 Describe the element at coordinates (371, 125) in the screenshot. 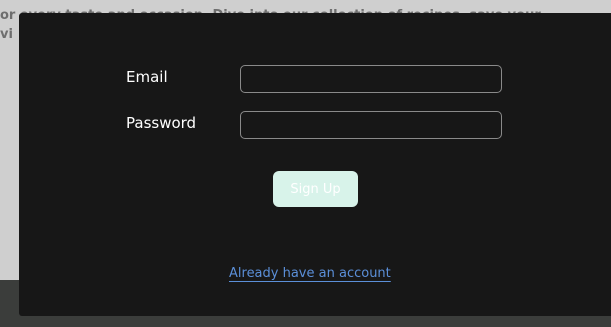

I see `password-field` at that location.